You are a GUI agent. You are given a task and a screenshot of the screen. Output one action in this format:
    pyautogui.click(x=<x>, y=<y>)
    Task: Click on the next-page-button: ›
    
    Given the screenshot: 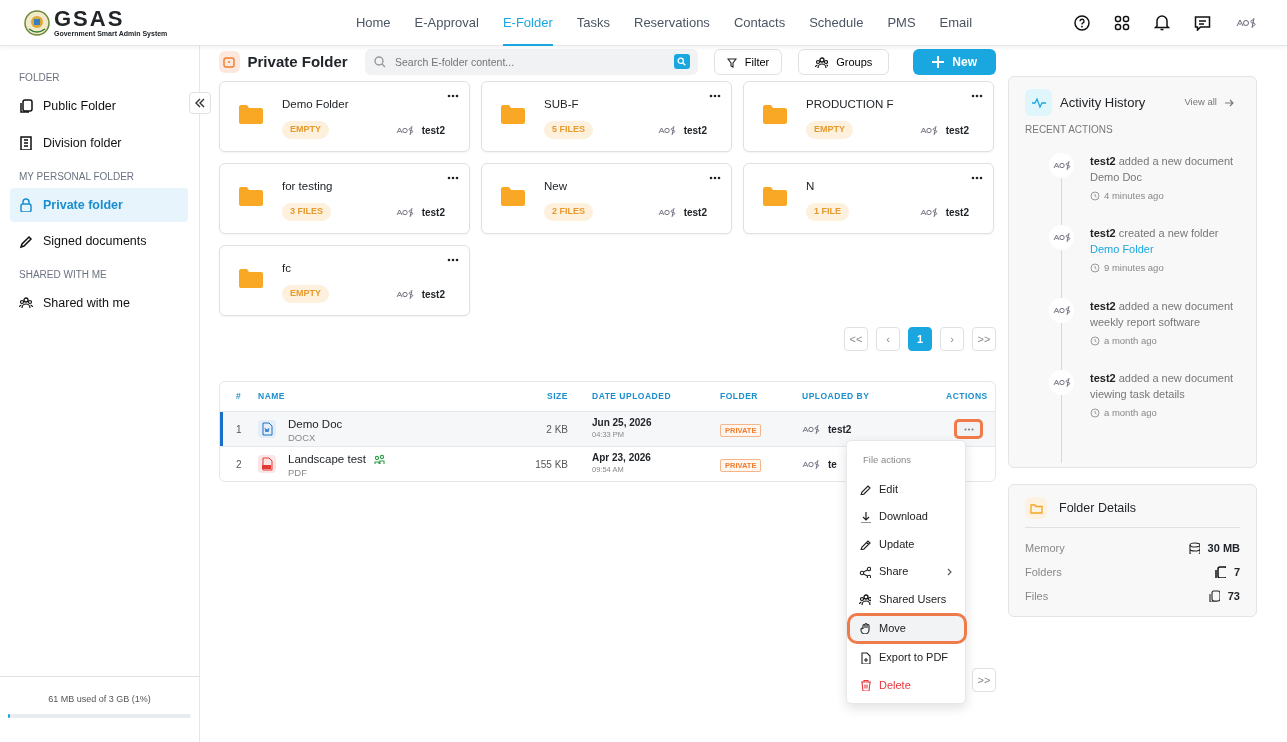 What is the action you would take?
    pyautogui.click(x=952, y=339)
    